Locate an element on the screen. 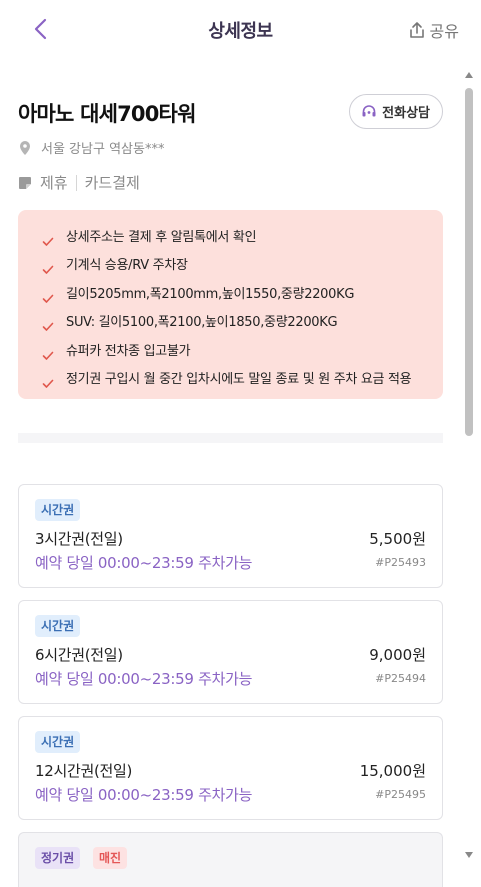 The width and height of the screenshot is (481, 887). notice-item: 정기권 구입시 월 중간 입차시에도 말일 종료 및 원 주차 요금 적용 is located at coordinates (235, 383).